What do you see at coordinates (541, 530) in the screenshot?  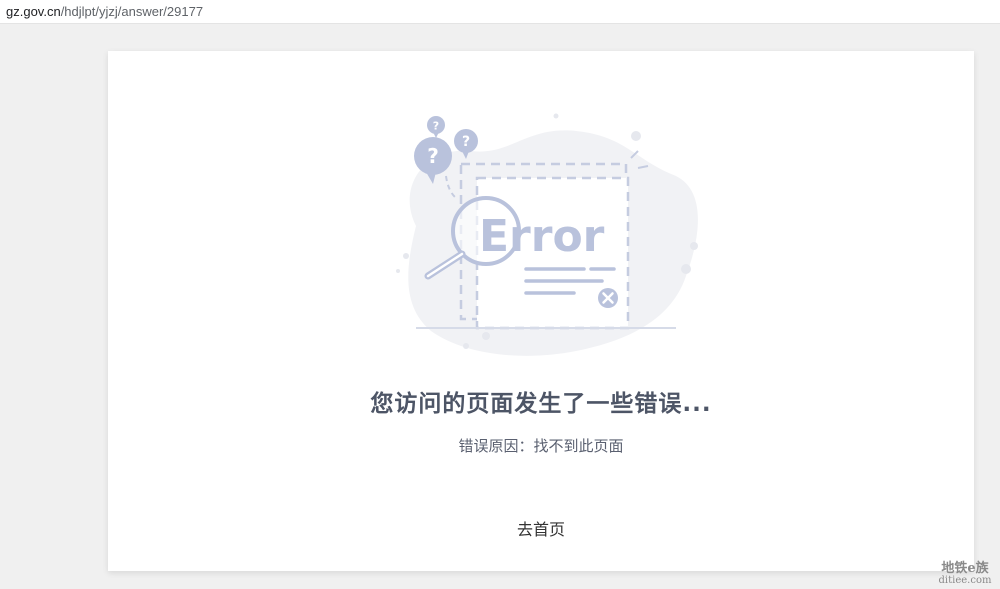 I see `go-home-link: 去首页` at bounding box center [541, 530].